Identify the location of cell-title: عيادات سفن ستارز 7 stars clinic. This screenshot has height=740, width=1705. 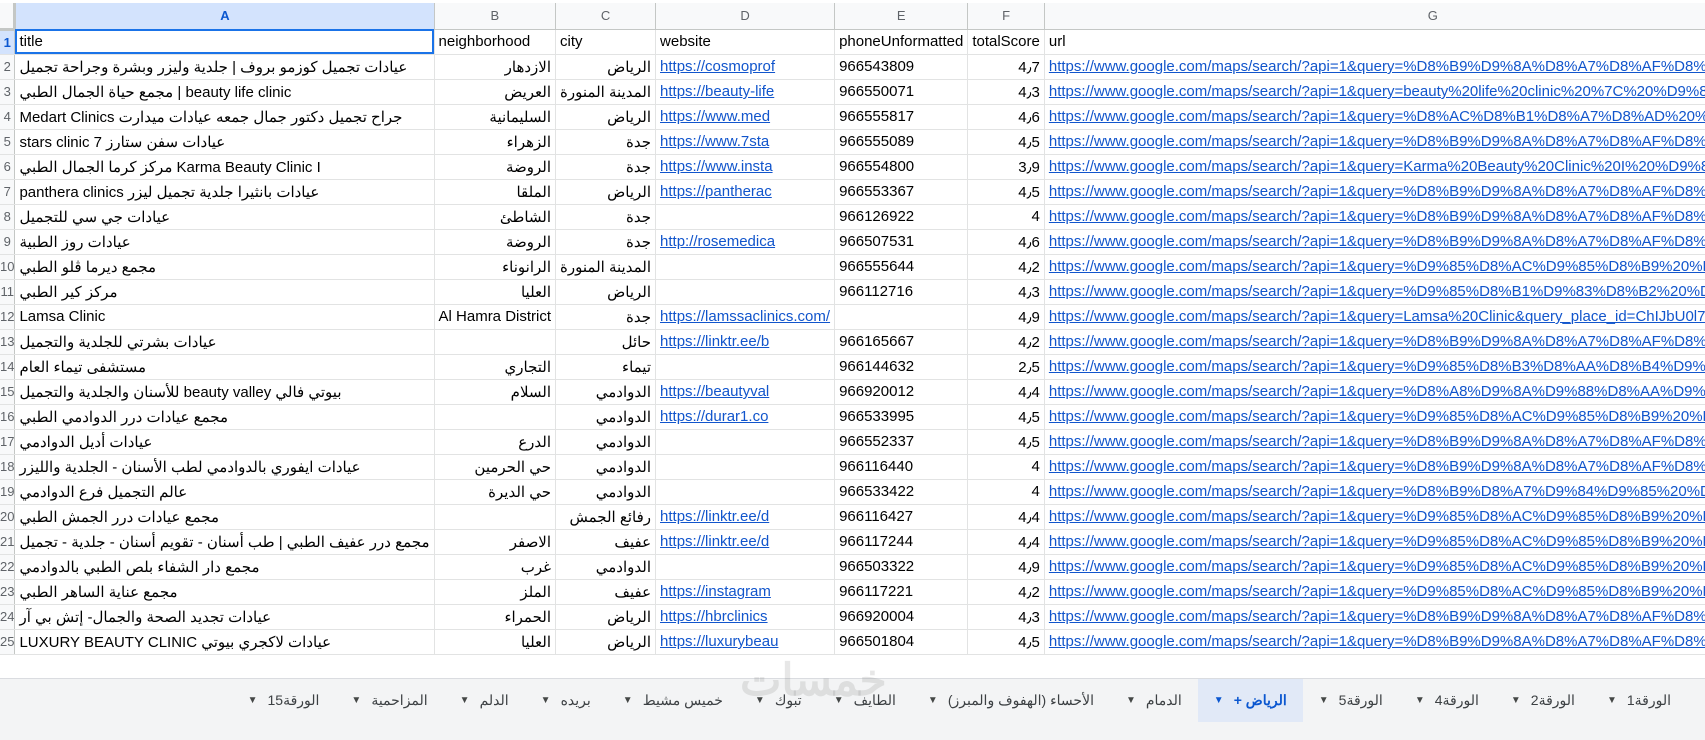
(224, 142).